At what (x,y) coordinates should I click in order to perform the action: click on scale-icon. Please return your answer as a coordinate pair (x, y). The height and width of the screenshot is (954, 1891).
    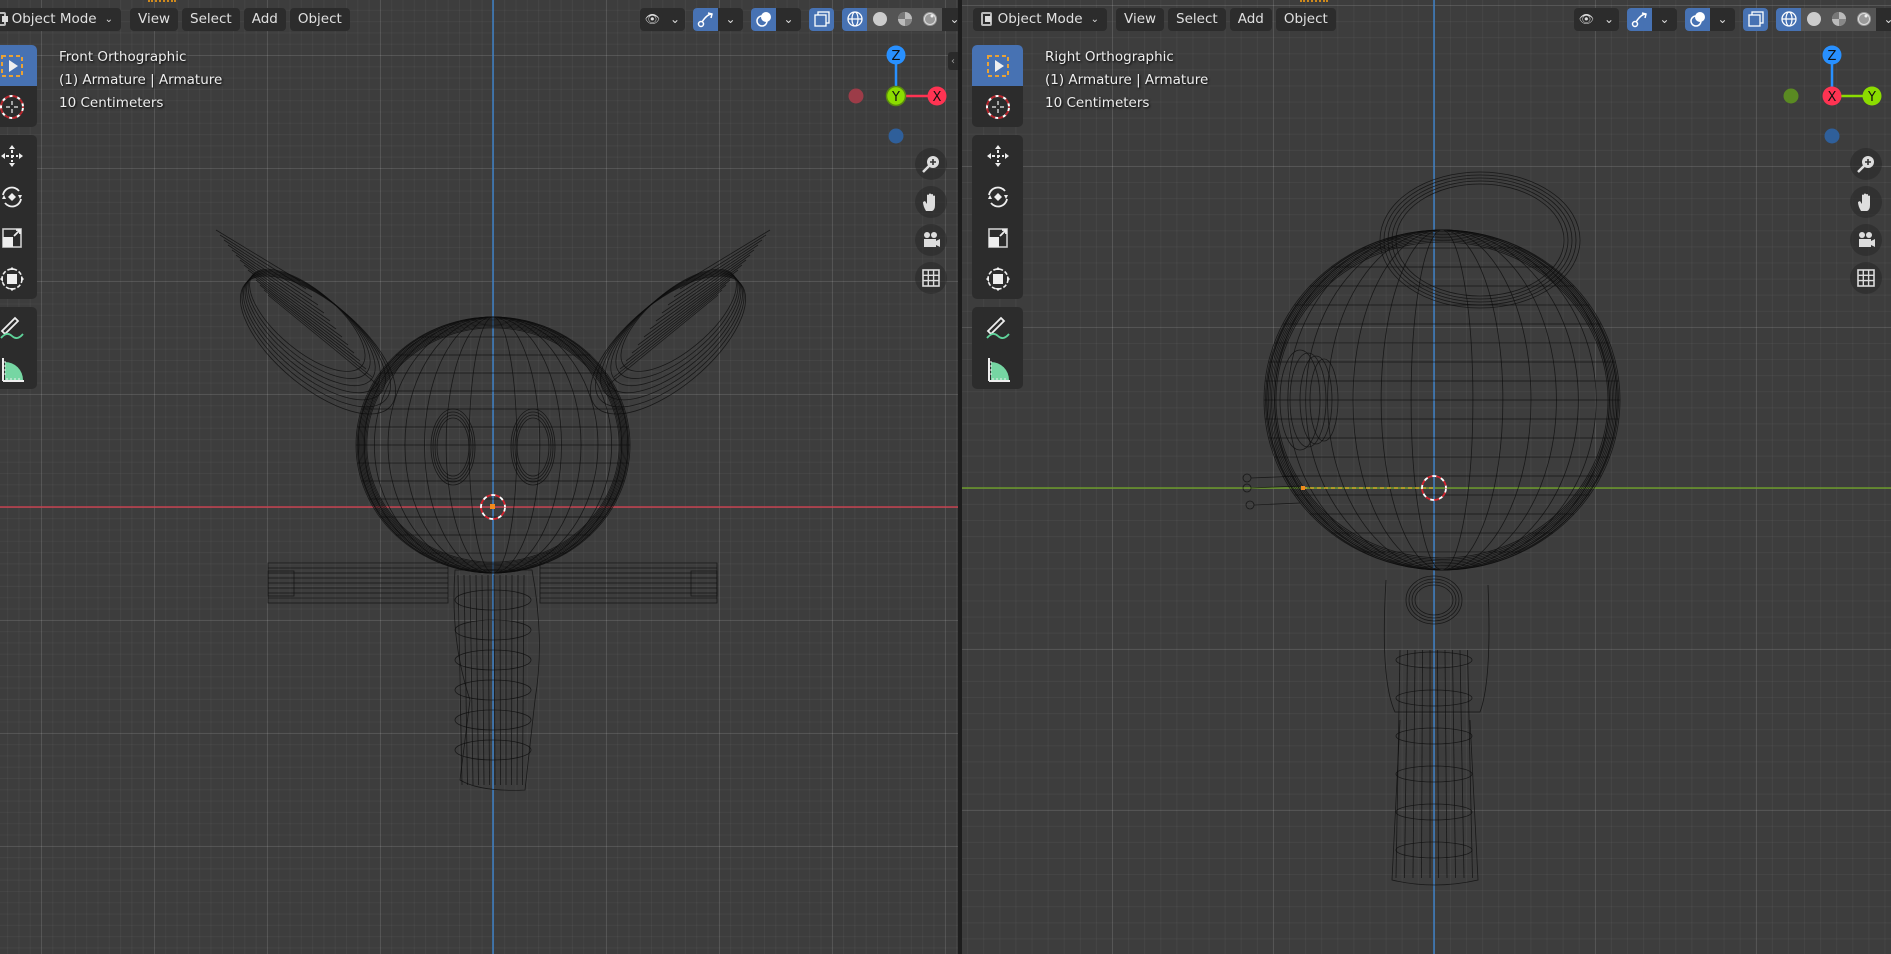
    Looking at the image, I should click on (998, 238).